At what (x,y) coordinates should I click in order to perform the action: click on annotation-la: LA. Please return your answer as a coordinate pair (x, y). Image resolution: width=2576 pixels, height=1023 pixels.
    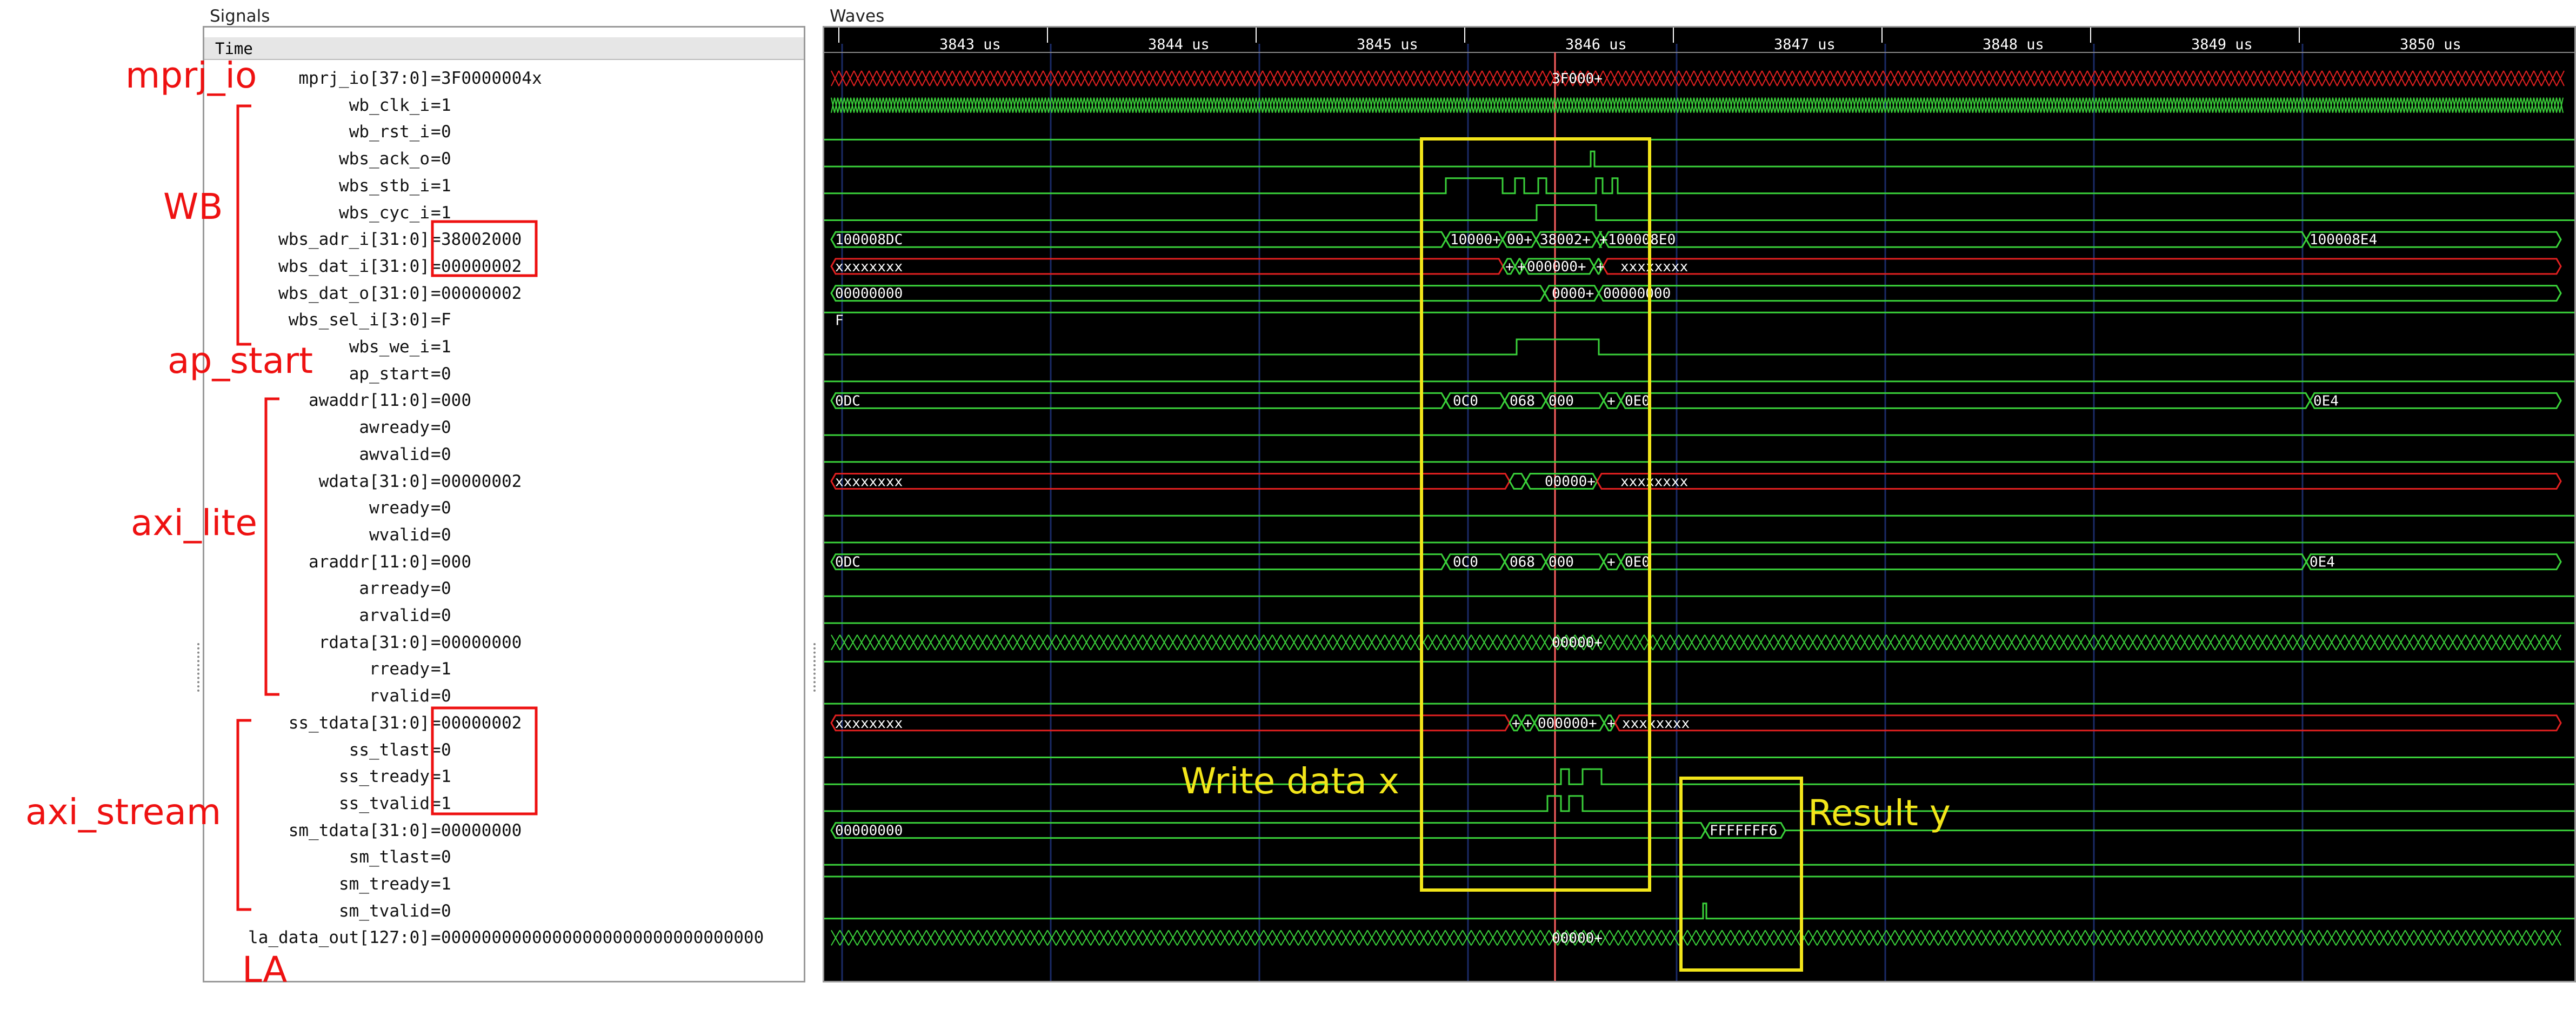
    Looking at the image, I should click on (265, 970).